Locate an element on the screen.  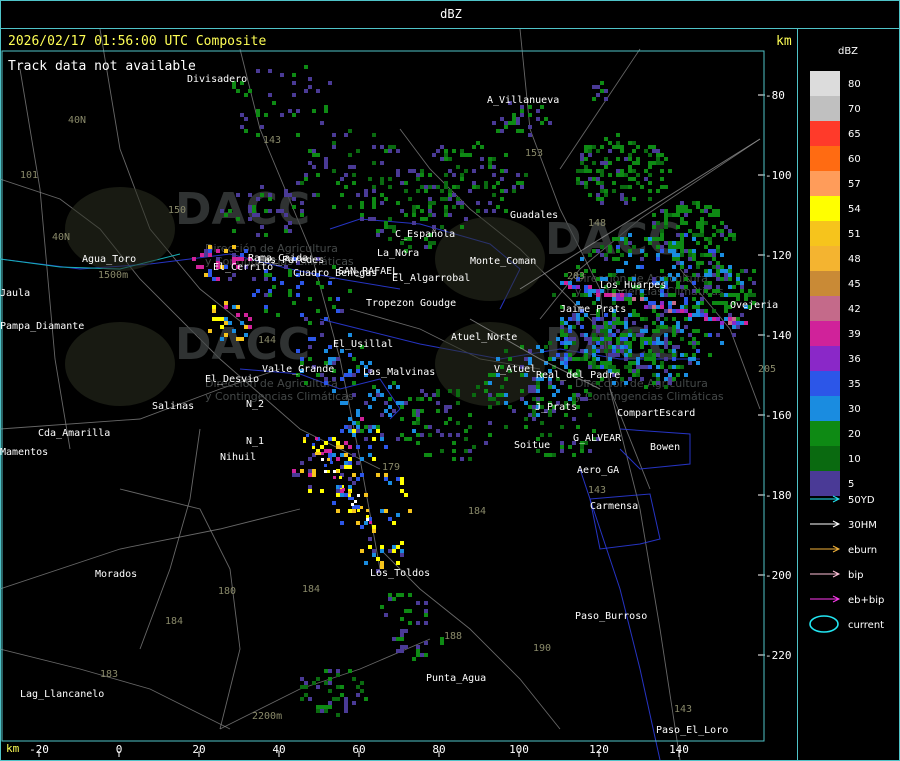
route-label: 40N is located at coordinates (61, 237).